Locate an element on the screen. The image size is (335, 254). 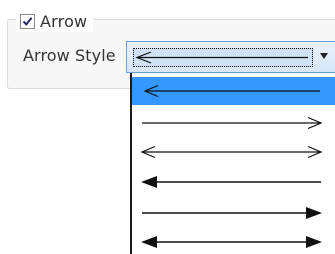
option-right-open-arrow is located at coordinates (233, 123).